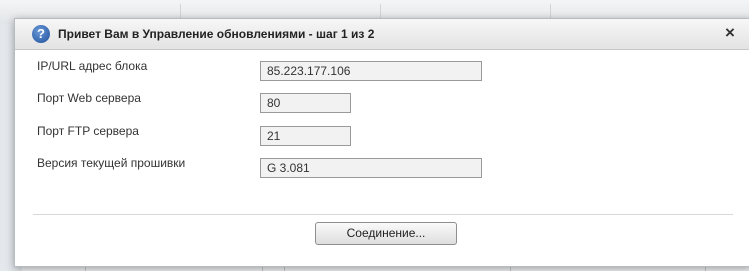  Describe the element at coordinates (371, 71) in the screenshot. I see `ip-address-field` at that location.